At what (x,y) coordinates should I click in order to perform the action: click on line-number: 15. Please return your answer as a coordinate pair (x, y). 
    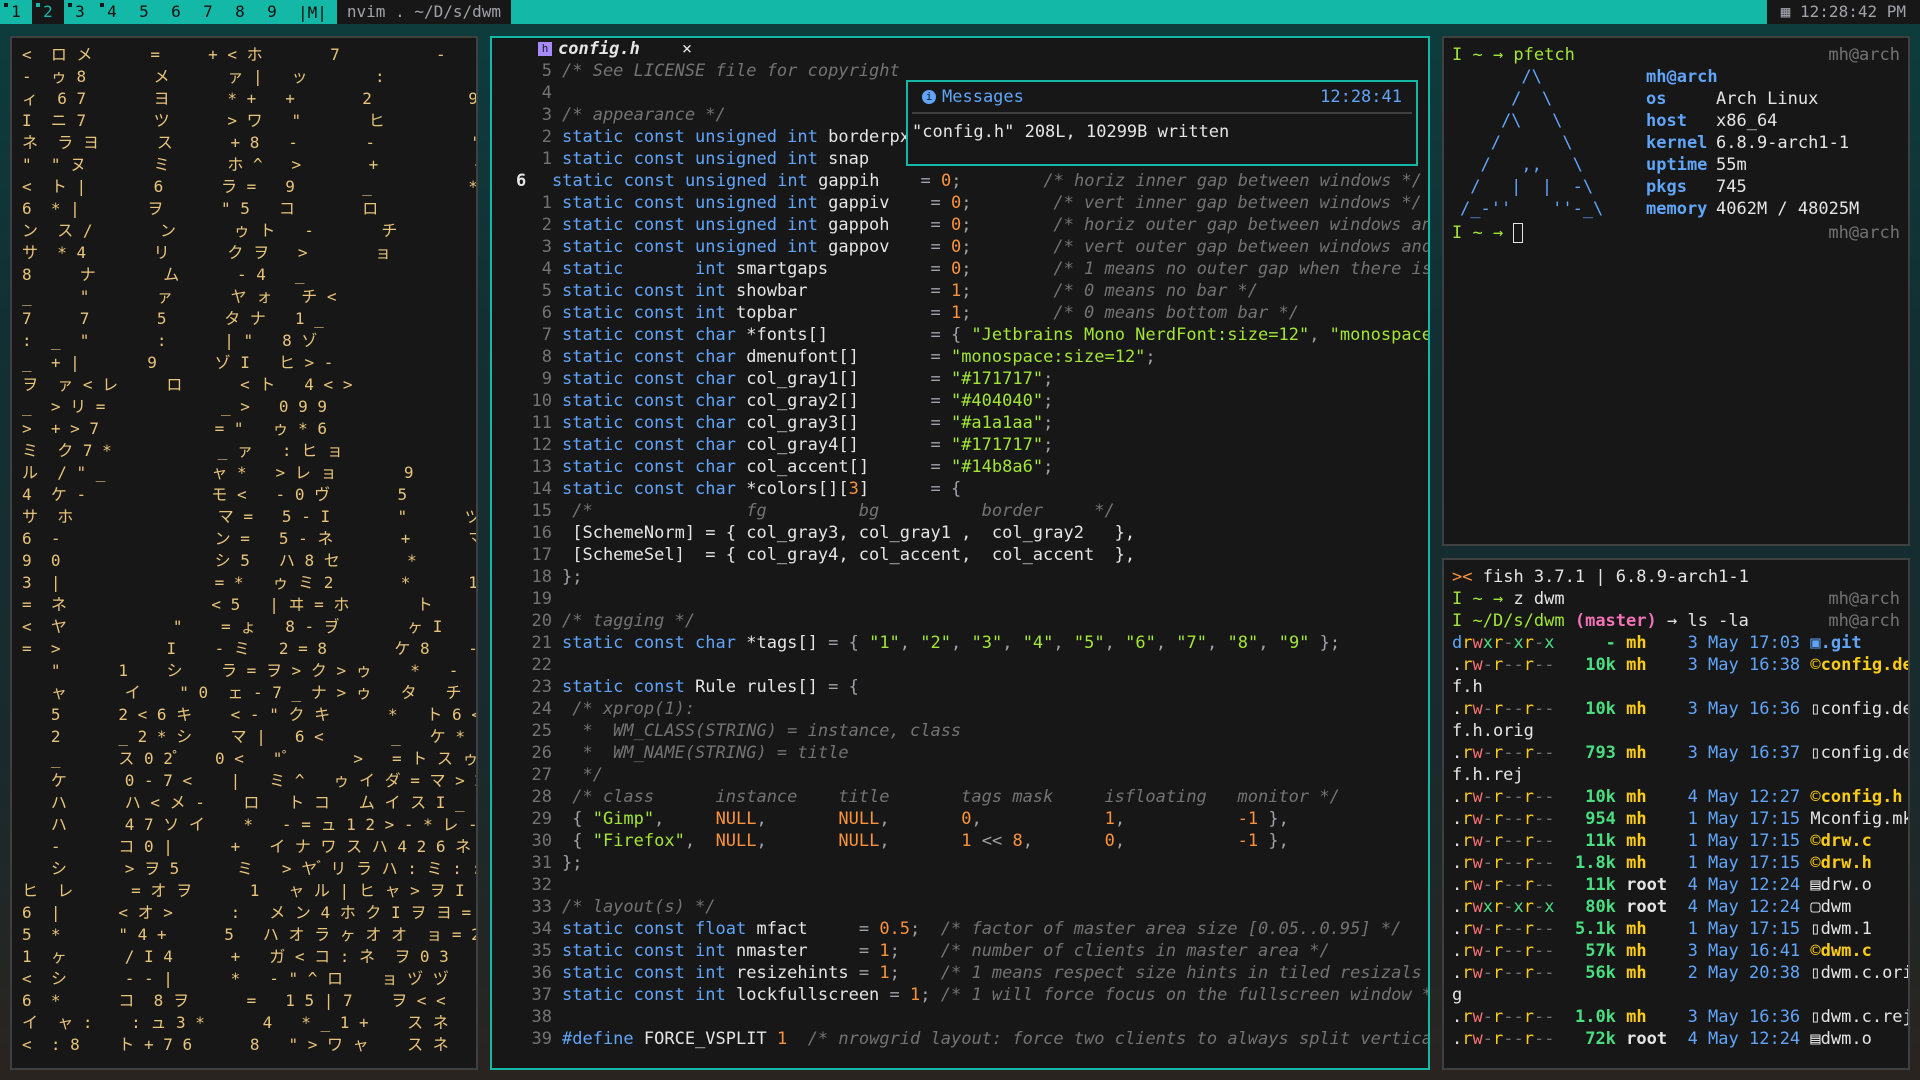
    Looking at the image, I should click on (541, 511).